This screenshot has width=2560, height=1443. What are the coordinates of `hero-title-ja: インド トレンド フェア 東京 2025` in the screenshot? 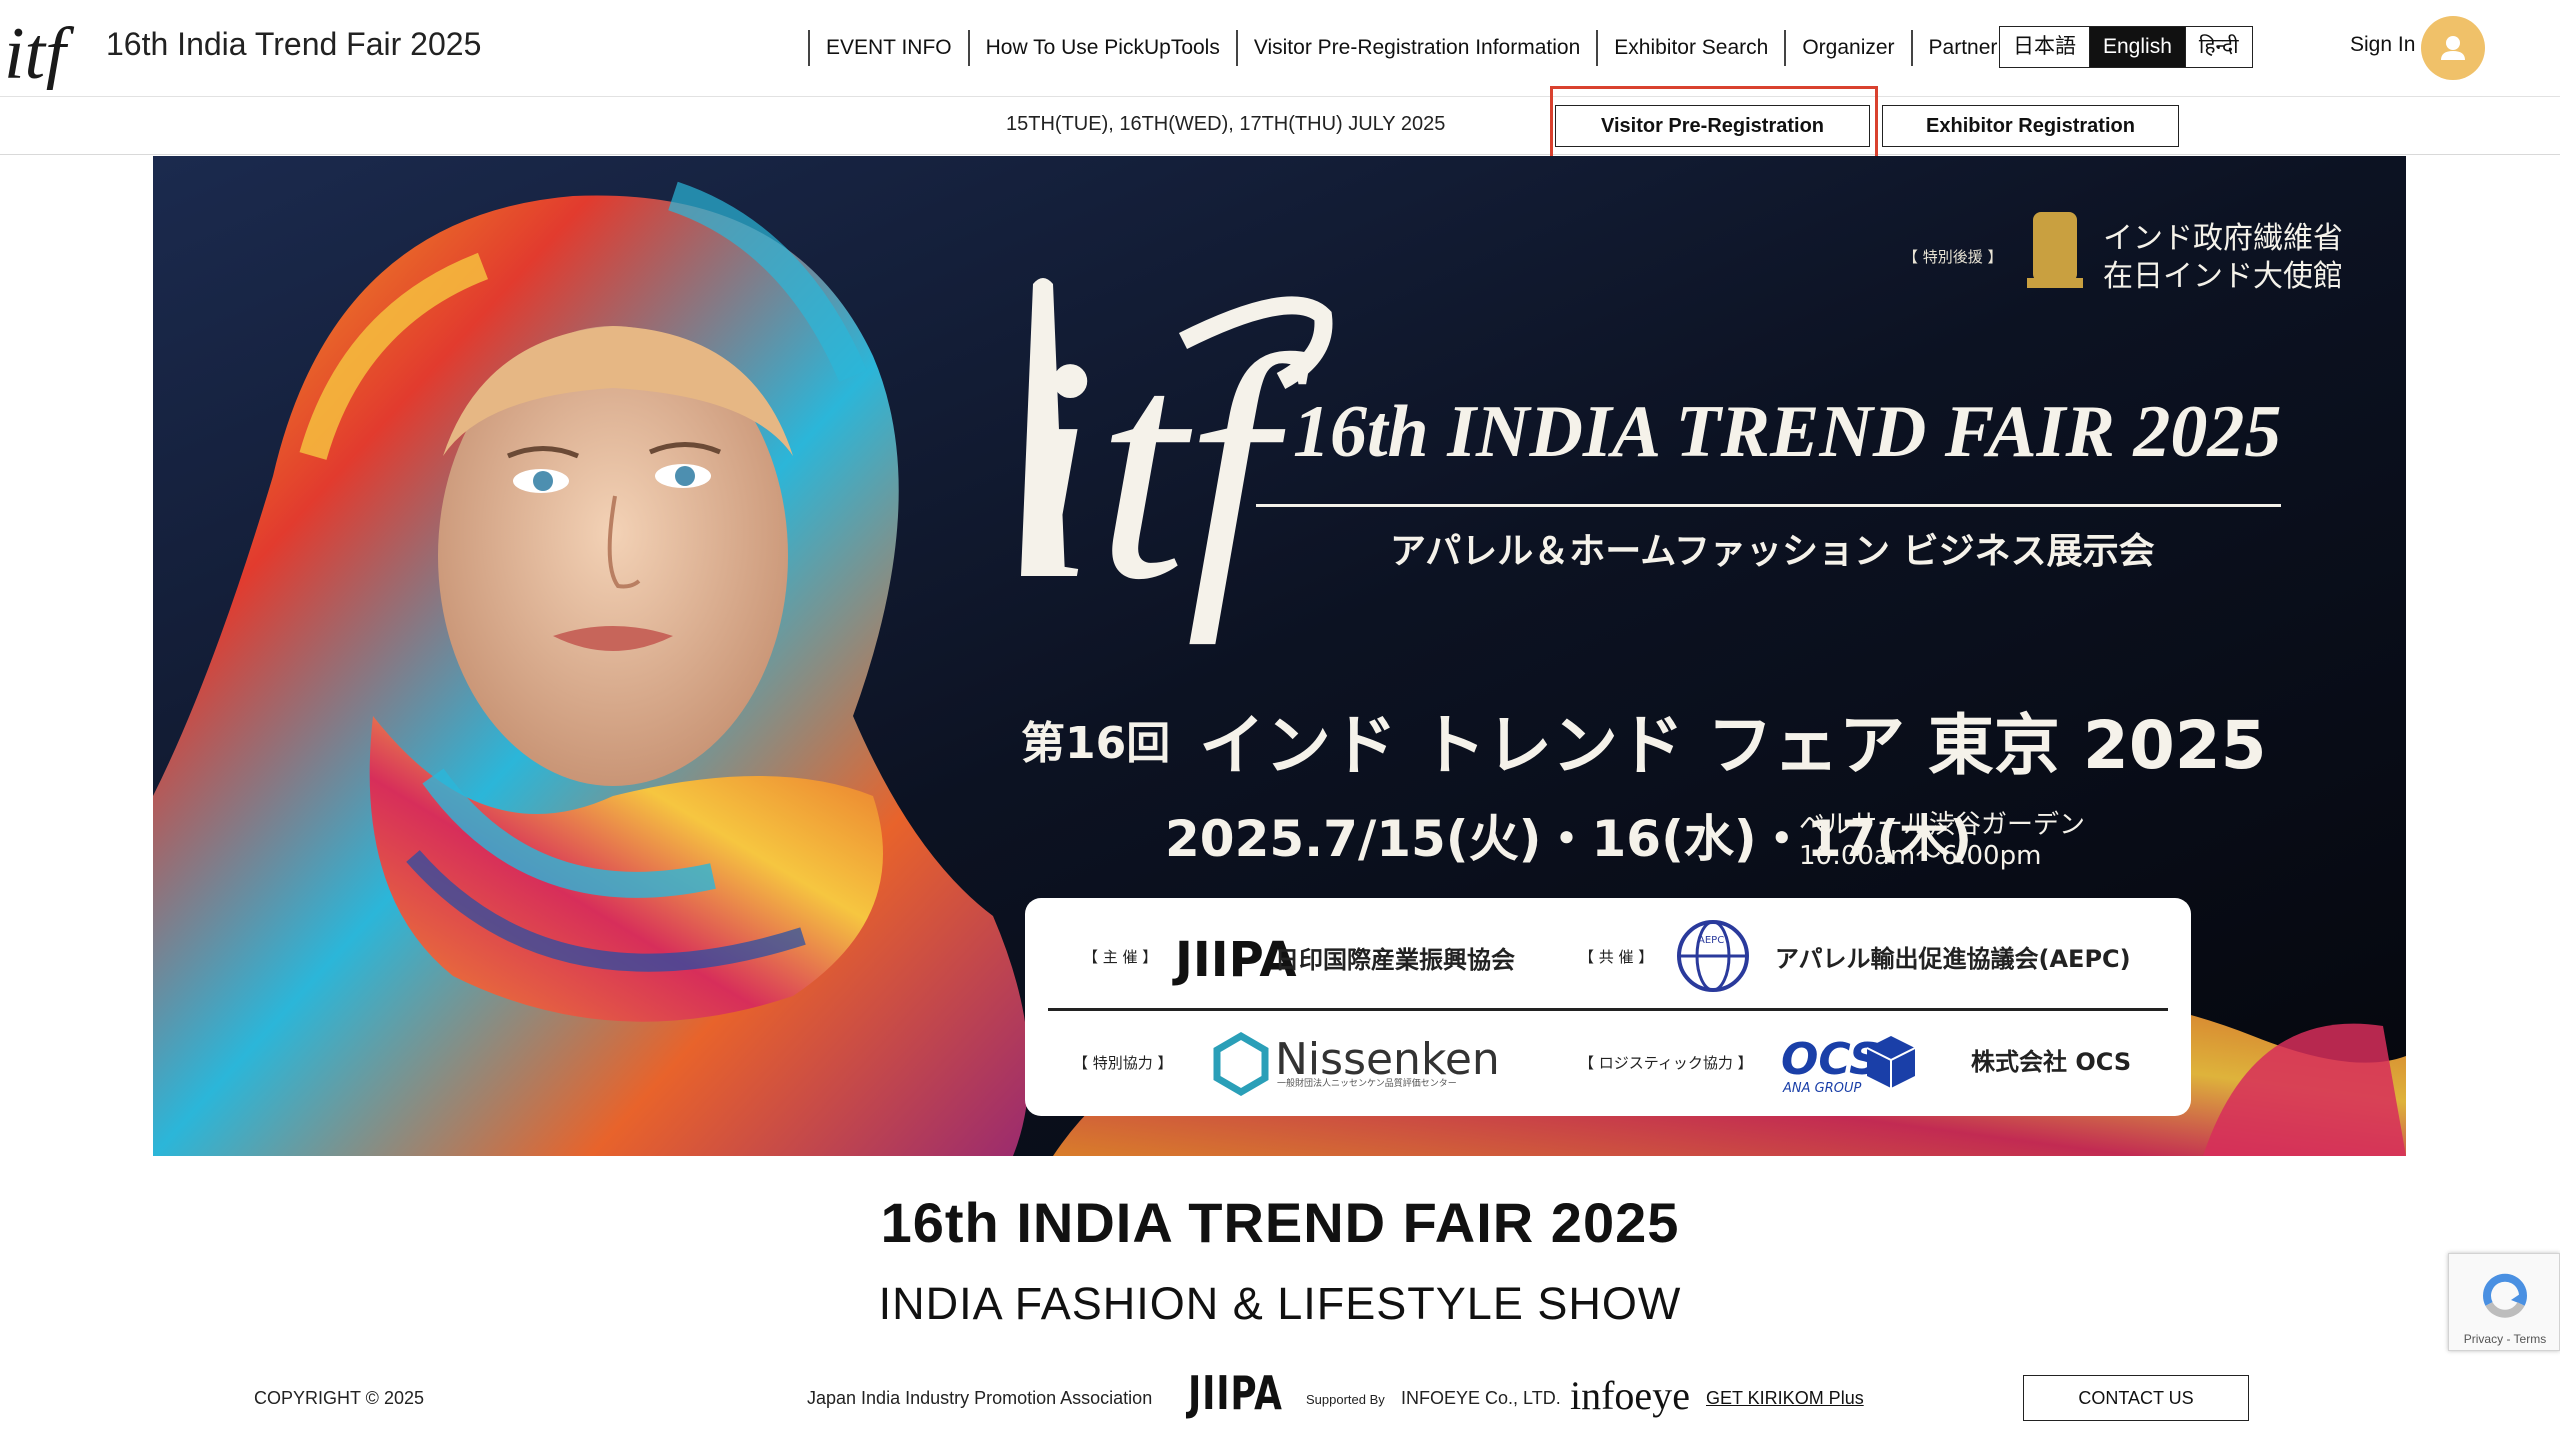 It's located at (1733, 745).